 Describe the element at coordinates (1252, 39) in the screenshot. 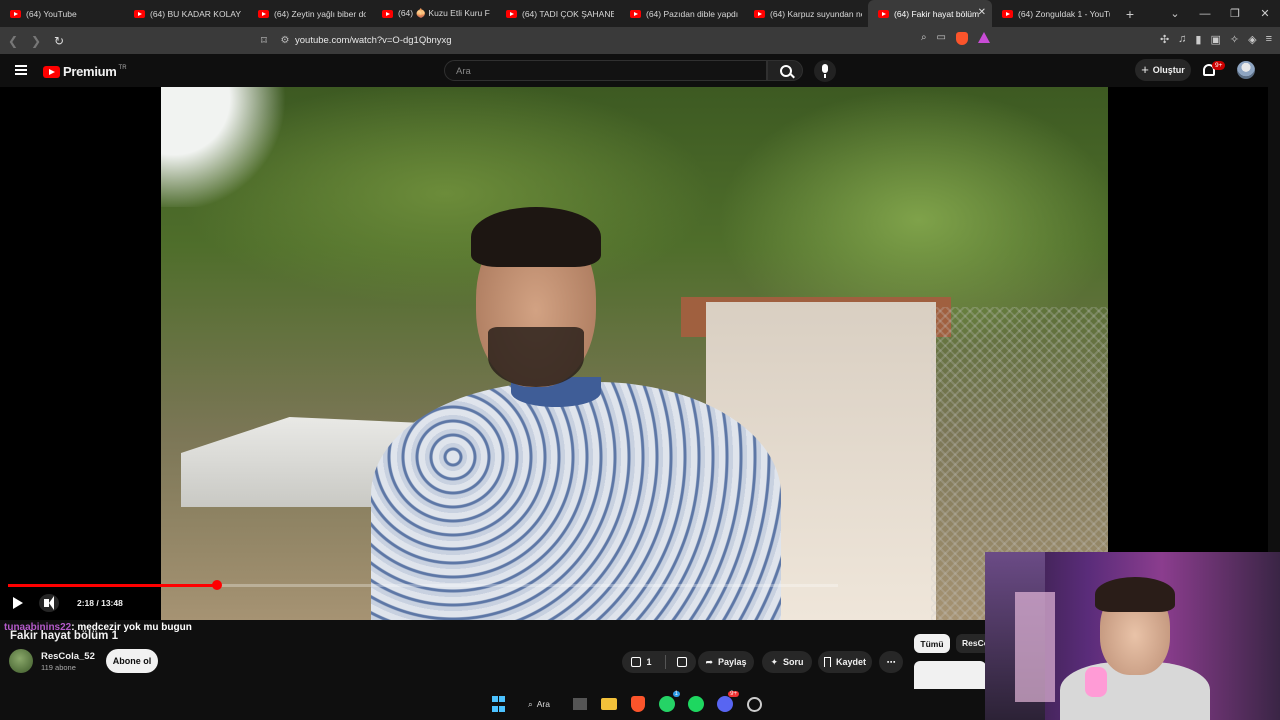

I see `vpn-icon: ◈` at that location.